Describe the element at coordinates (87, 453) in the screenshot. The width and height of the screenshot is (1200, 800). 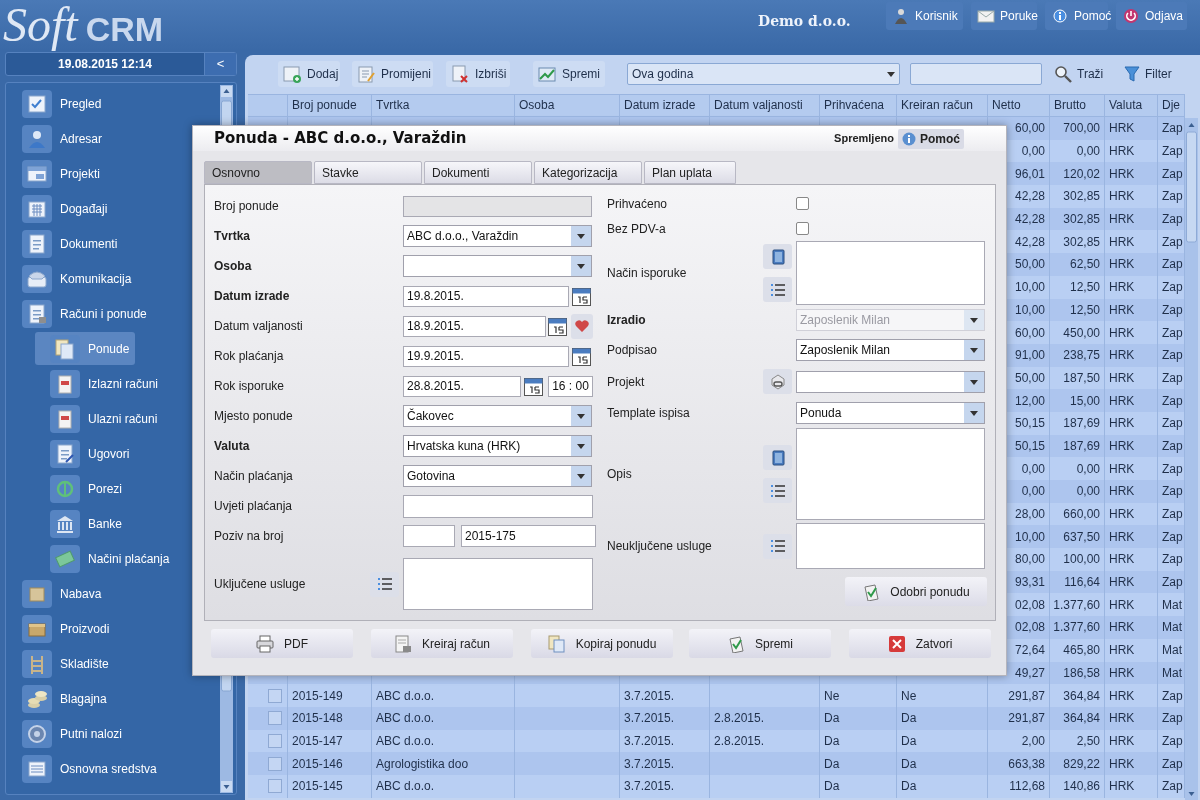
I see `sidebar-item: Ugovori` at that location.